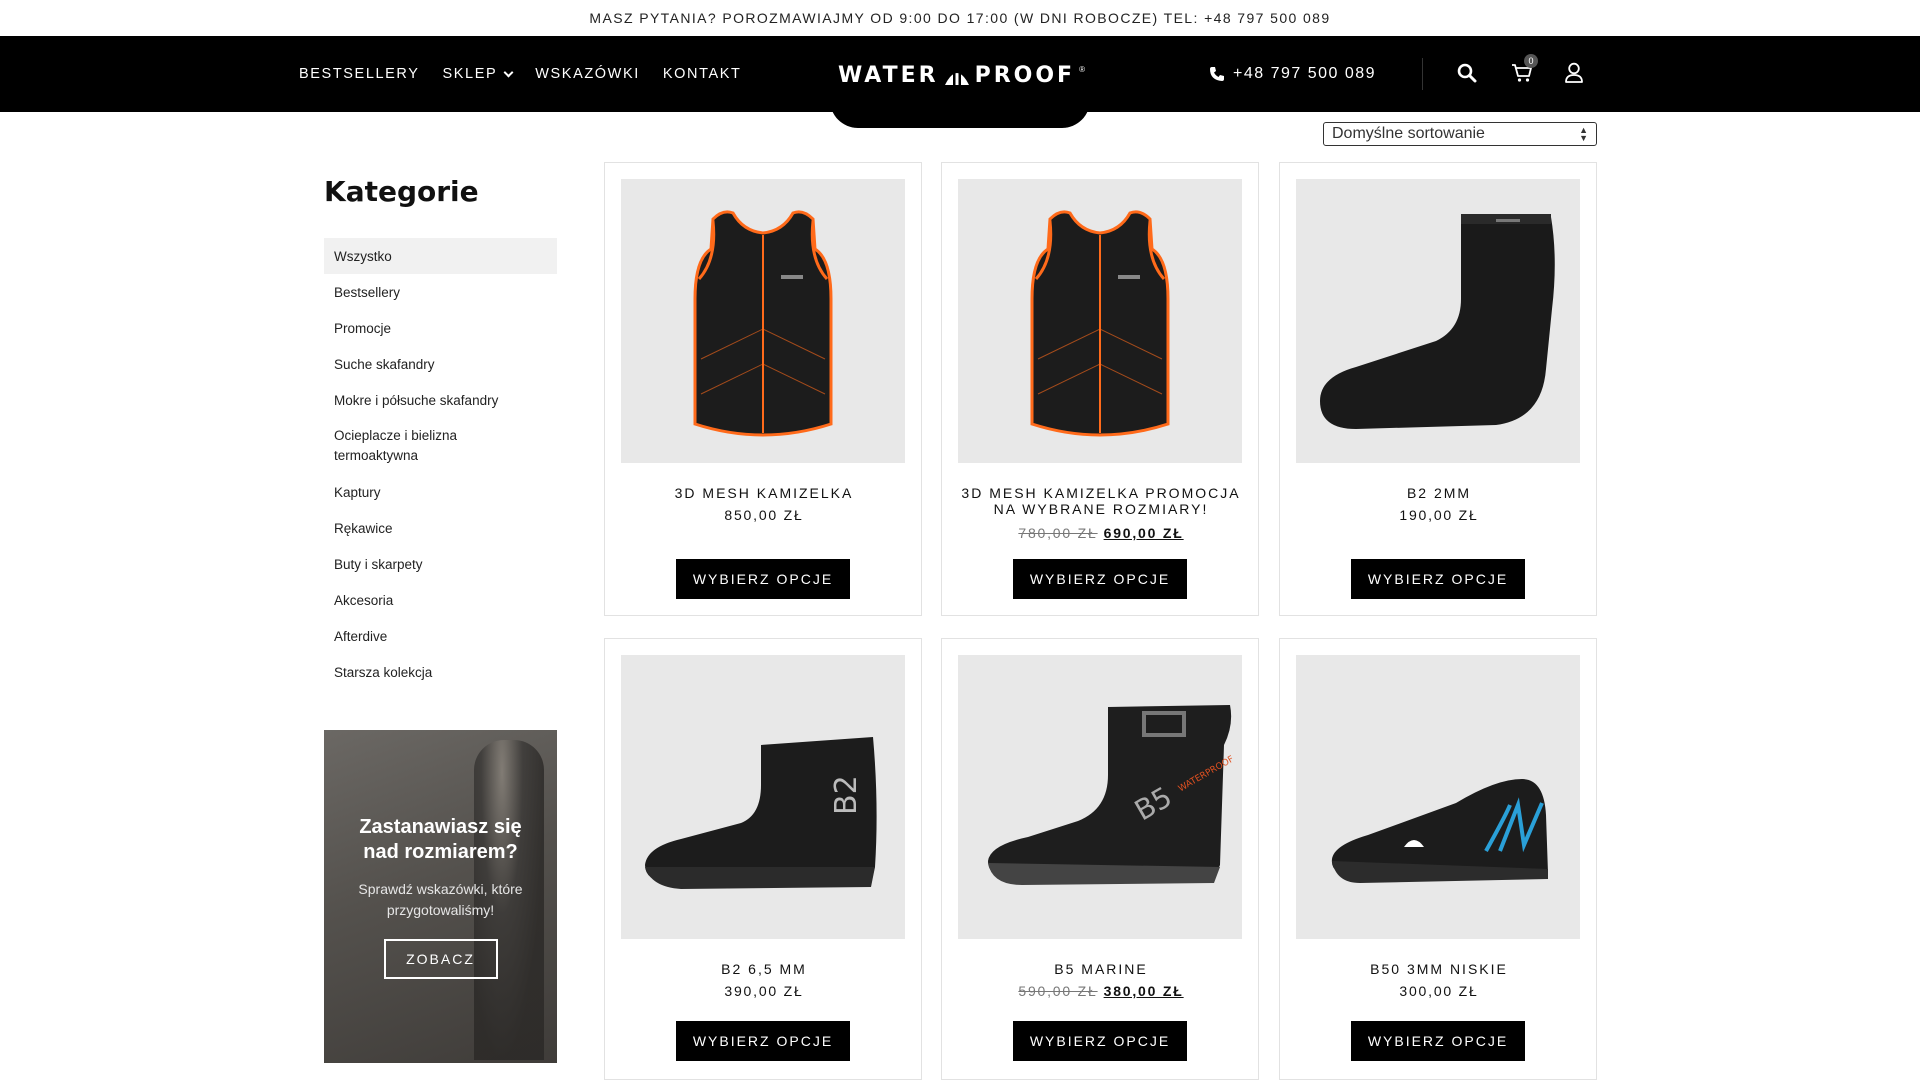 The width and height of the screenshot is (1920, 1080). I want to click on header-phone: +48 797 500 089, so click(1292, 74).